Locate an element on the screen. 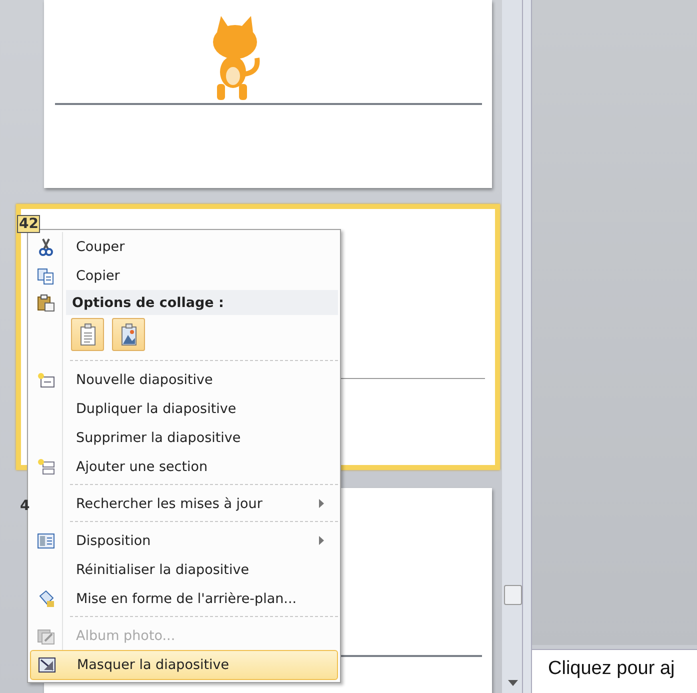 The width and height of the screenshot is (697, 693). menu-item: Masquer la diapositive is located at coordinates (184, 665).